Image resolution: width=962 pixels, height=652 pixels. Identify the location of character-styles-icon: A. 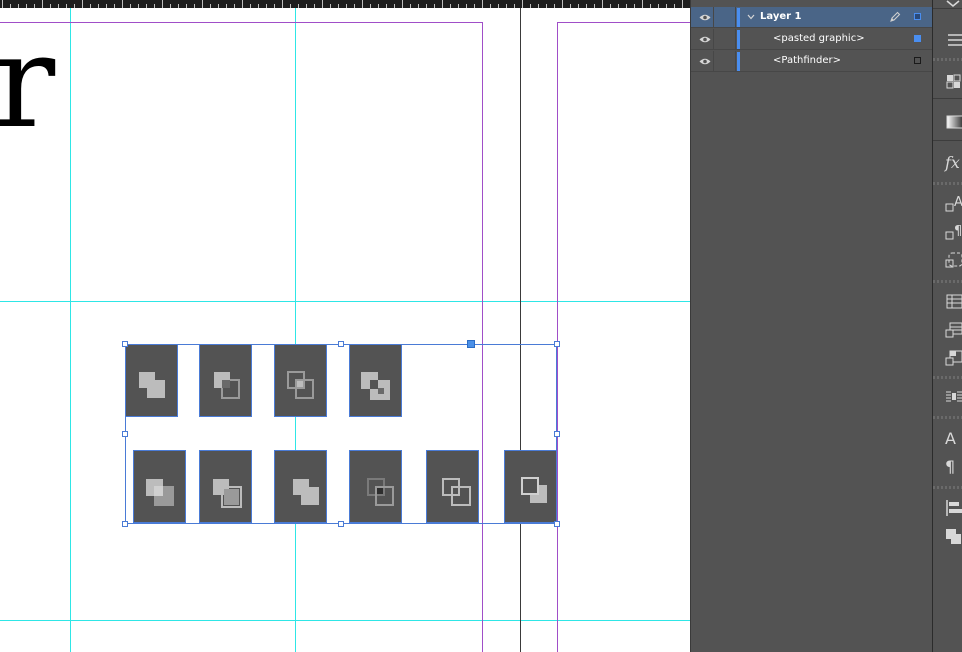
(952, 204).